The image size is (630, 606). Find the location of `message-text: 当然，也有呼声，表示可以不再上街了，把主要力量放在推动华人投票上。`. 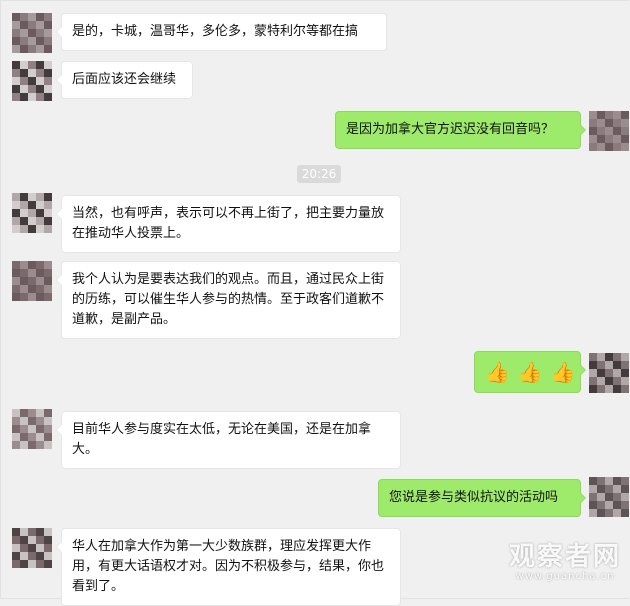

message-text: 当然，也有呼声，表示可以不再上街了，把主要力量放在推动华人投票上。 is located at coordinates (228, 223).